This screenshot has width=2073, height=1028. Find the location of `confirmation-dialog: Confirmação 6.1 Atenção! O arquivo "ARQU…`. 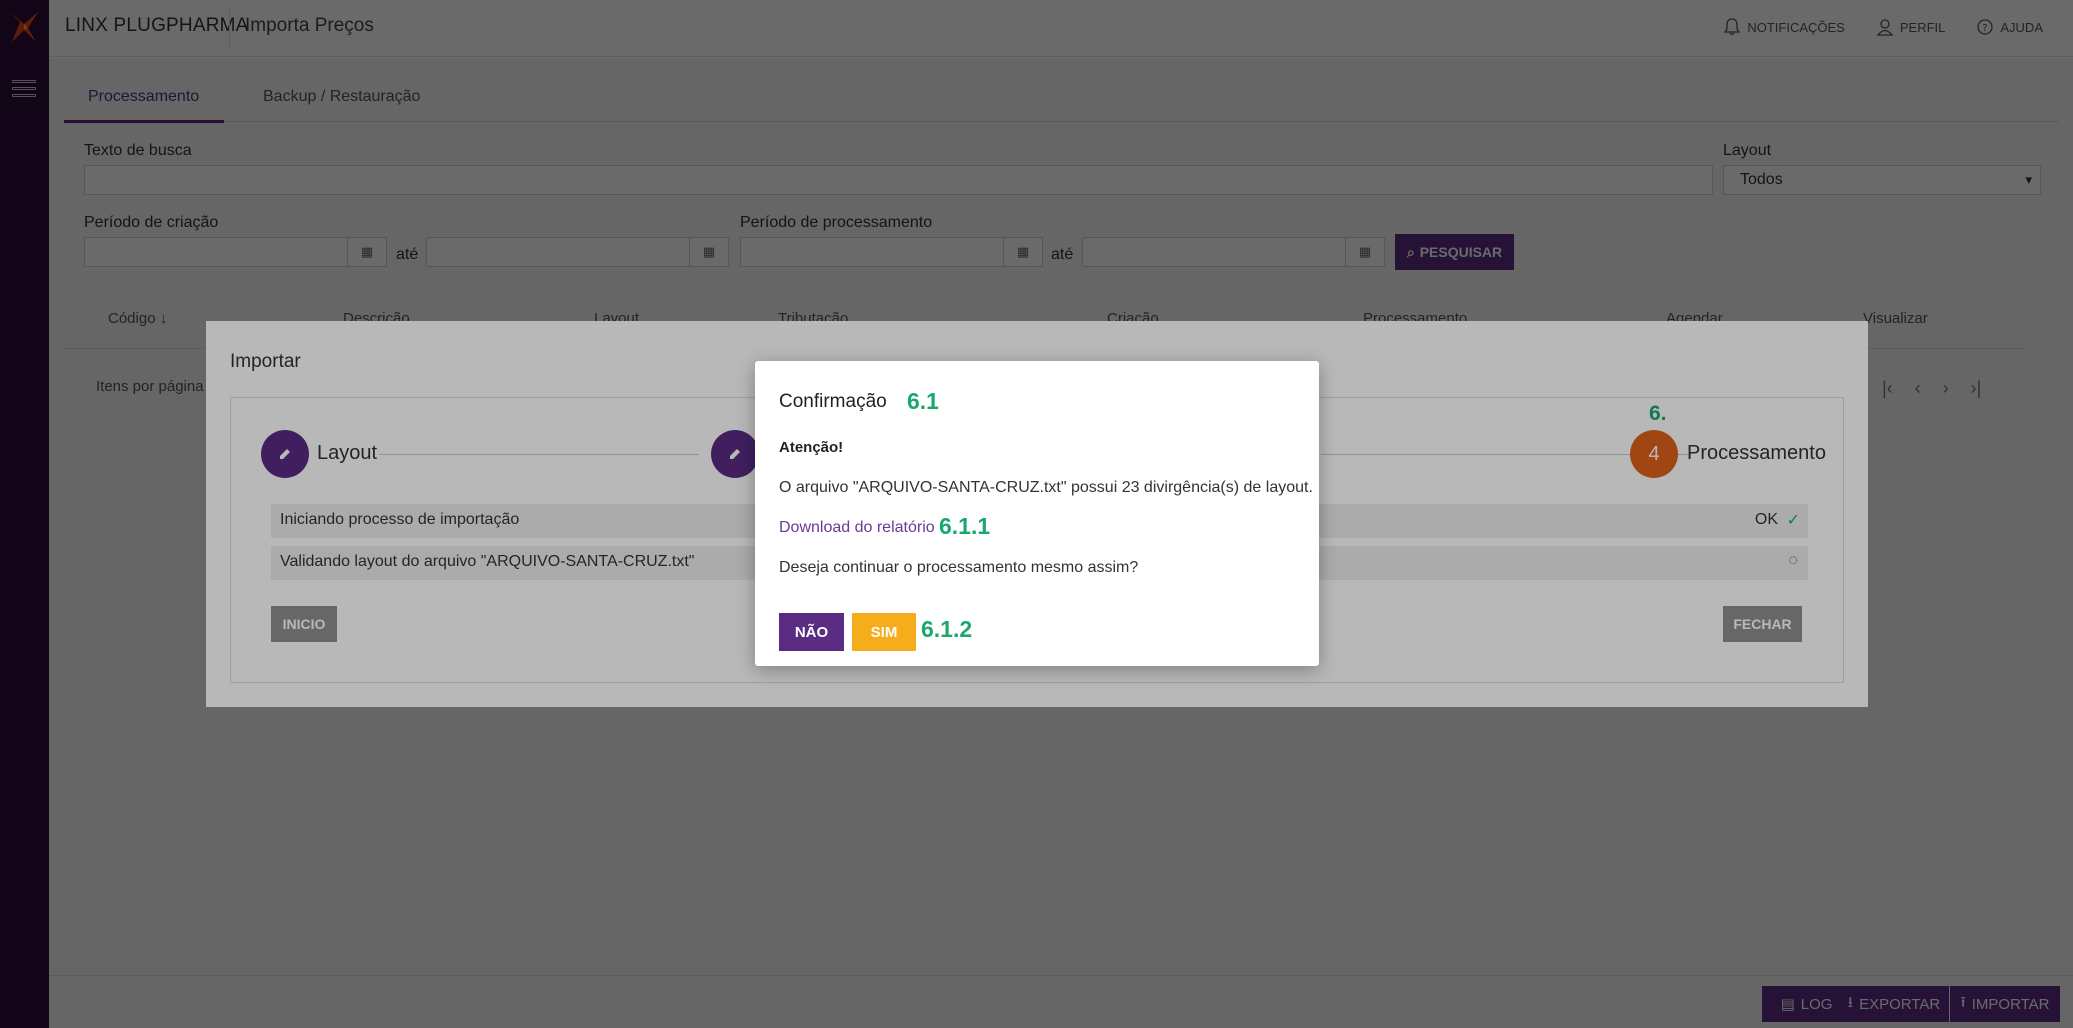

confirmation-dialog: Confirmação 6.1 Atenção! O arquivo "ARQU… is located at coordinates (1037, 513).